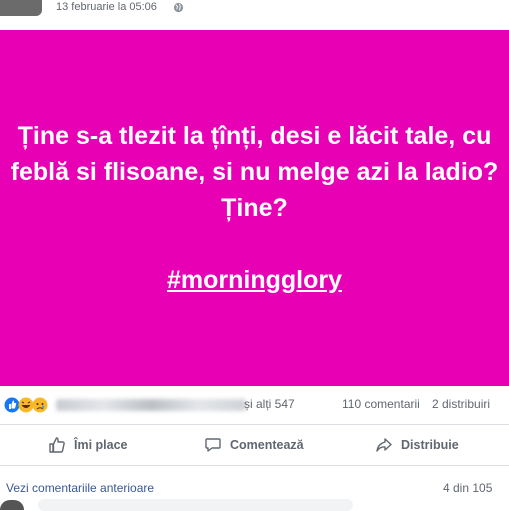 Image resolution: width=509 pixels, height=511 pixels. Describe the element at coordinates (384, 445) in the screenshot. I see `share-icon` at that location.